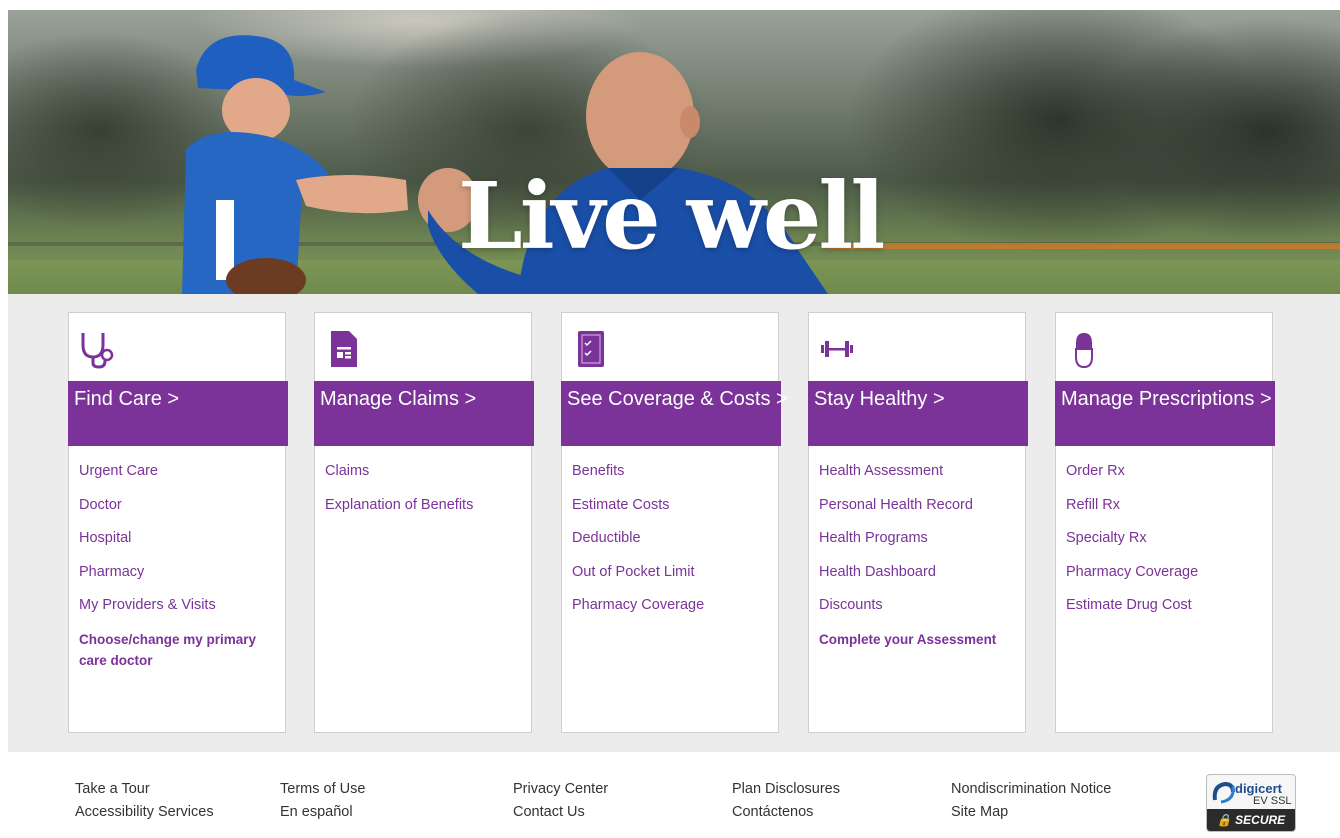 The width and height of the screenshot is (1340, 838). Describe the element at coordinates (178, 413) in the screenshot. I see `find-care-heading-link: Find Care >` at that location.